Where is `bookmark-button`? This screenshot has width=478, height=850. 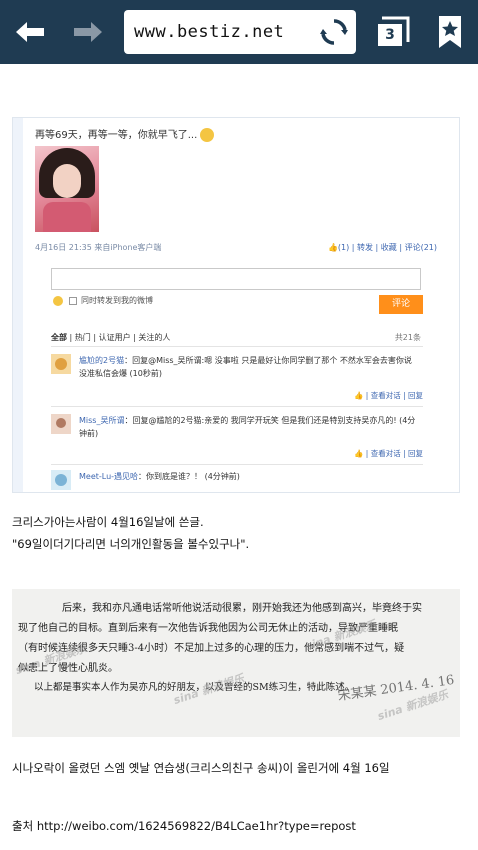
bookmark-button is located at coordinates (450, 32).